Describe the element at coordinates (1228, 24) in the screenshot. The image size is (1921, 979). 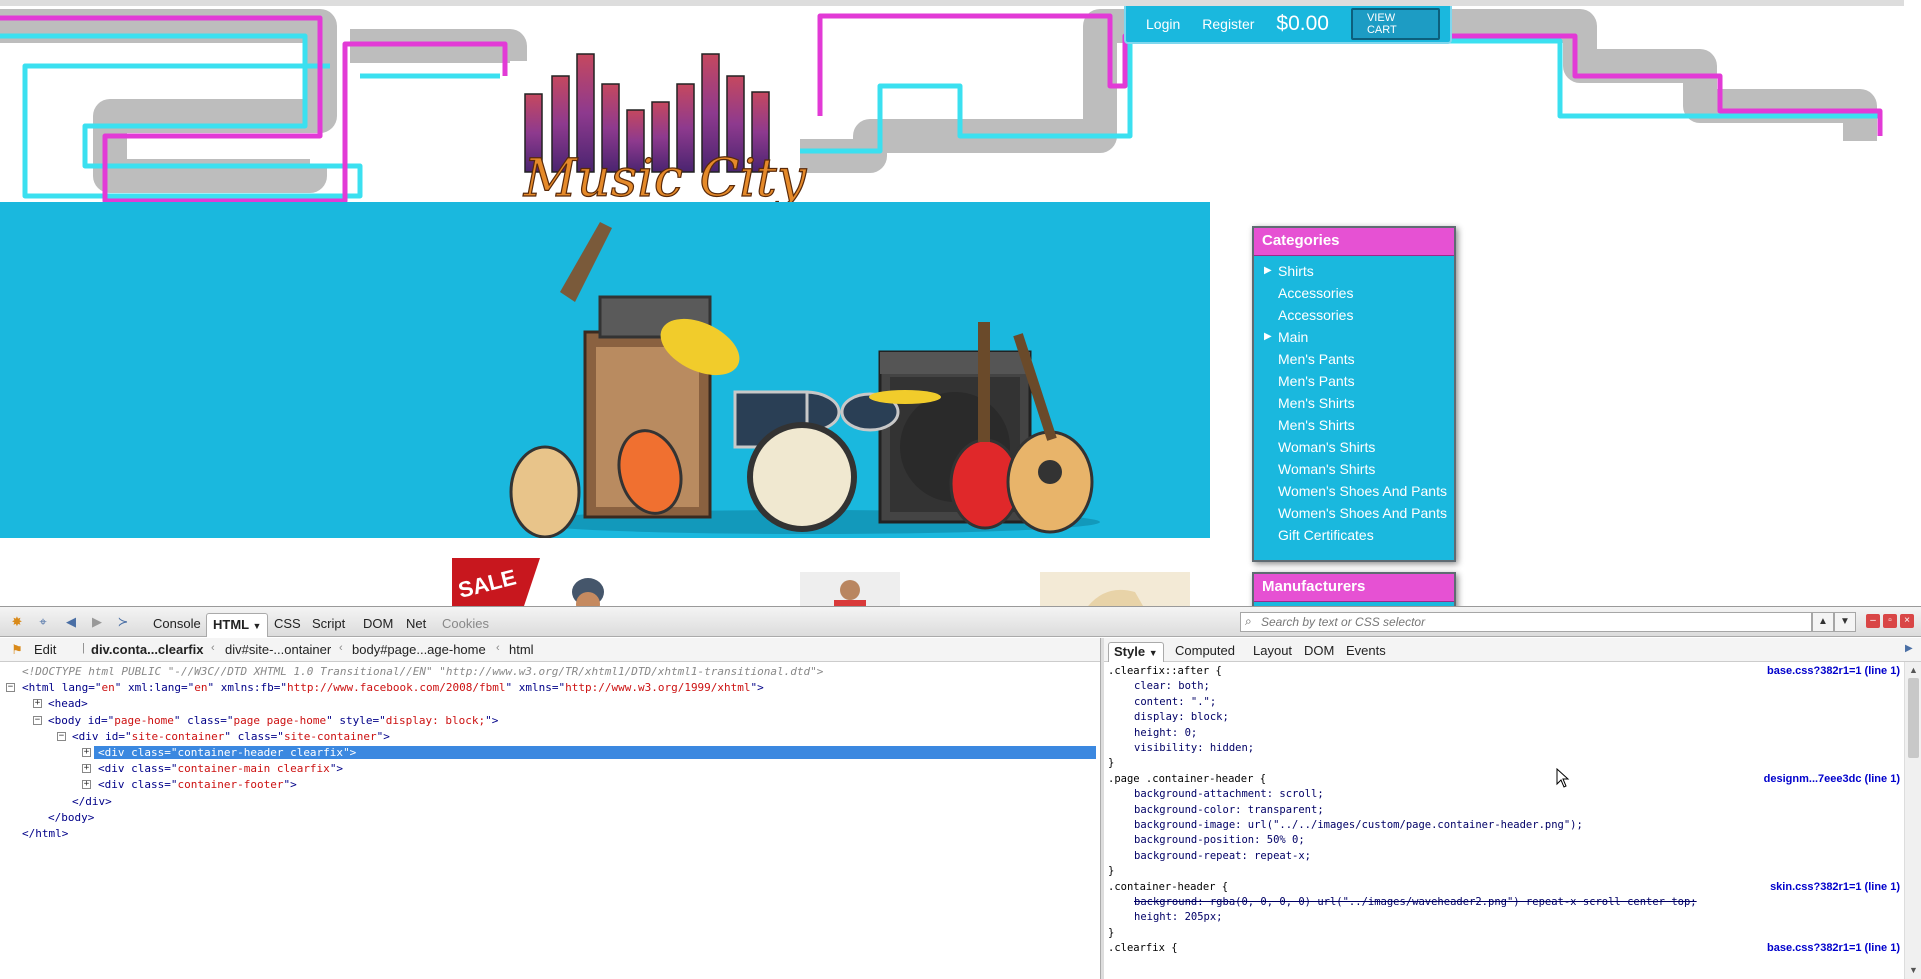
I see `register-link: Register` at that location.